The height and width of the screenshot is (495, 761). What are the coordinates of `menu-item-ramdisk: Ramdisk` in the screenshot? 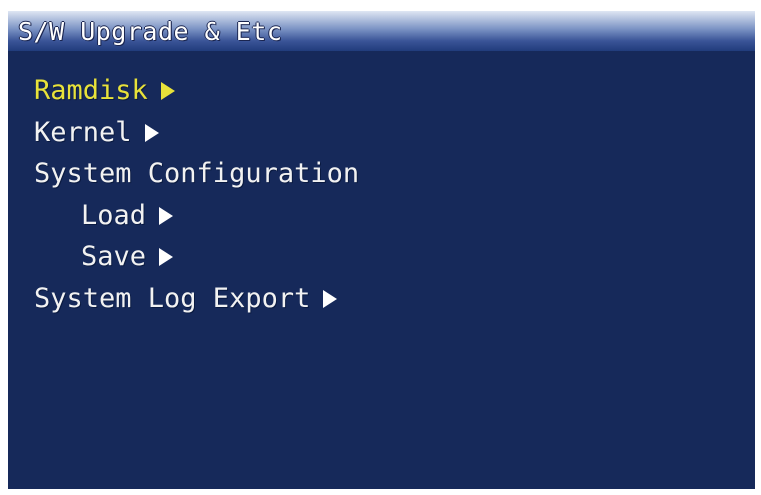 It's located at (104, 90).